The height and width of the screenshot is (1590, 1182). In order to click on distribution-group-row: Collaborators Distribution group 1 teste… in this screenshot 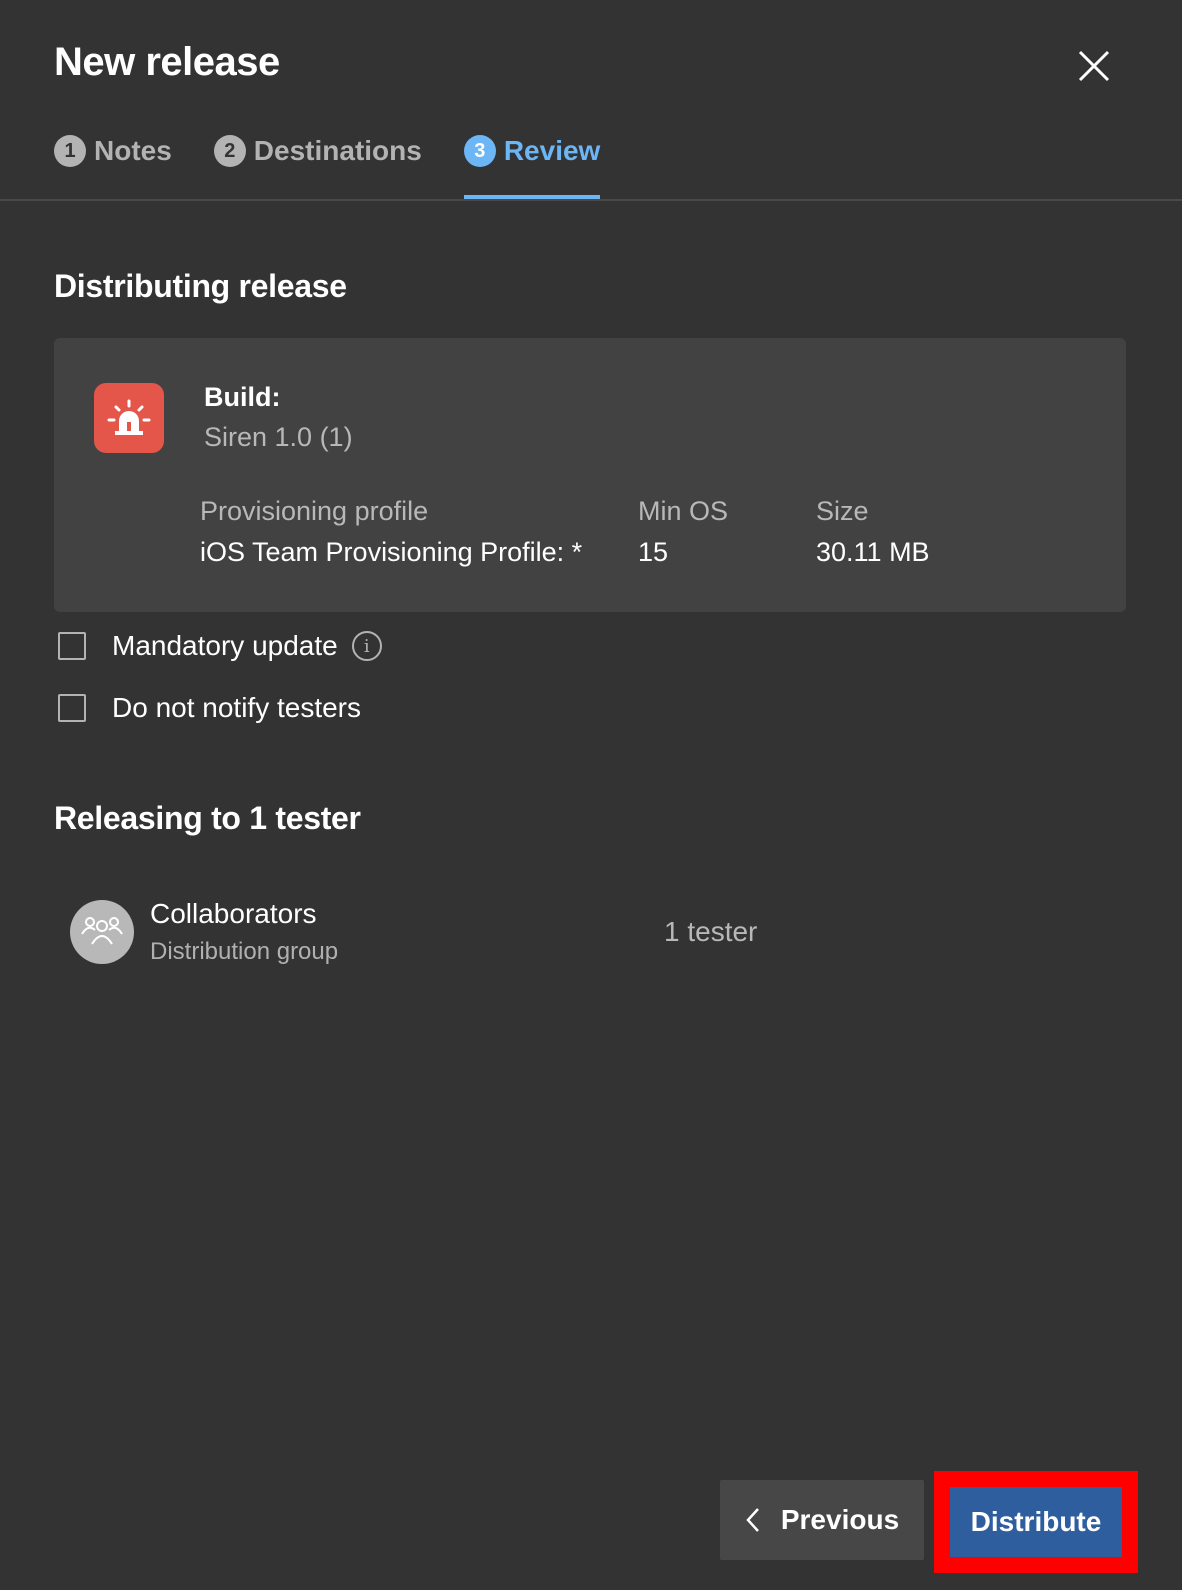, I will do `click(570, 934)`.